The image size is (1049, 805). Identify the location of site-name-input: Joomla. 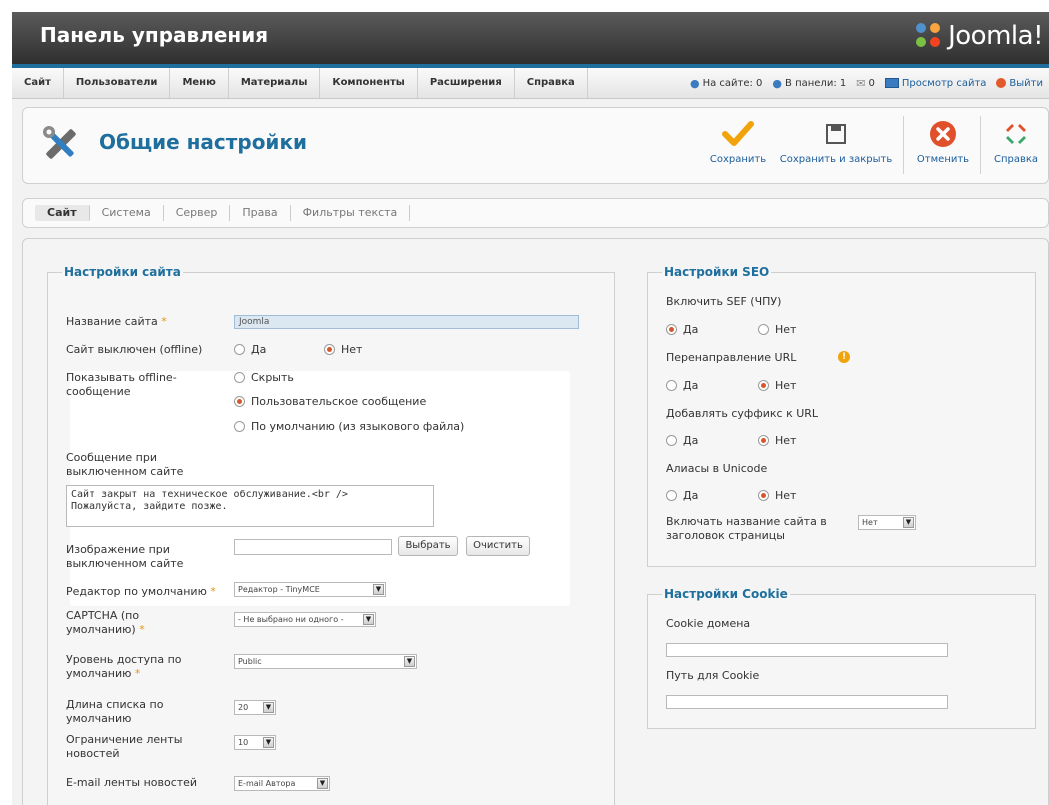
(406, 322).